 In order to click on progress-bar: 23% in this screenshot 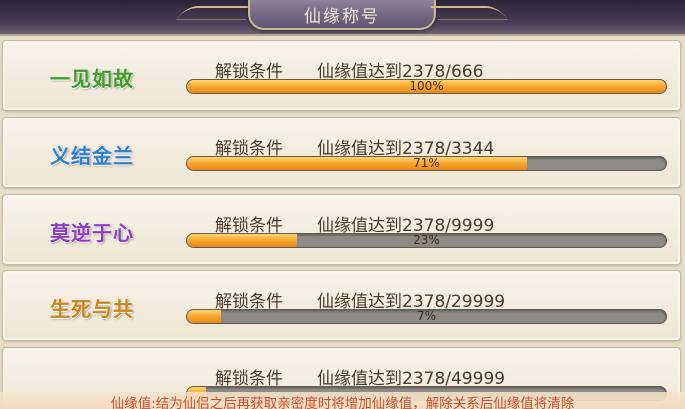, I will do `click(426, 240)`.